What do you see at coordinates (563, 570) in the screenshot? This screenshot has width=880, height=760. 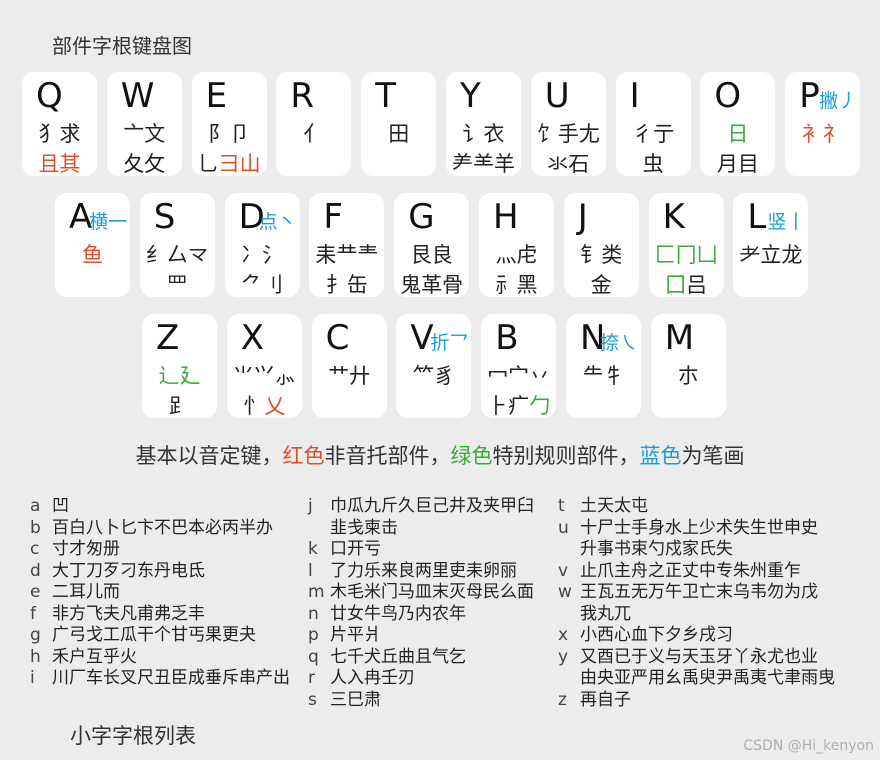 I see `list-letter: v` at bounding box center [563, 570].